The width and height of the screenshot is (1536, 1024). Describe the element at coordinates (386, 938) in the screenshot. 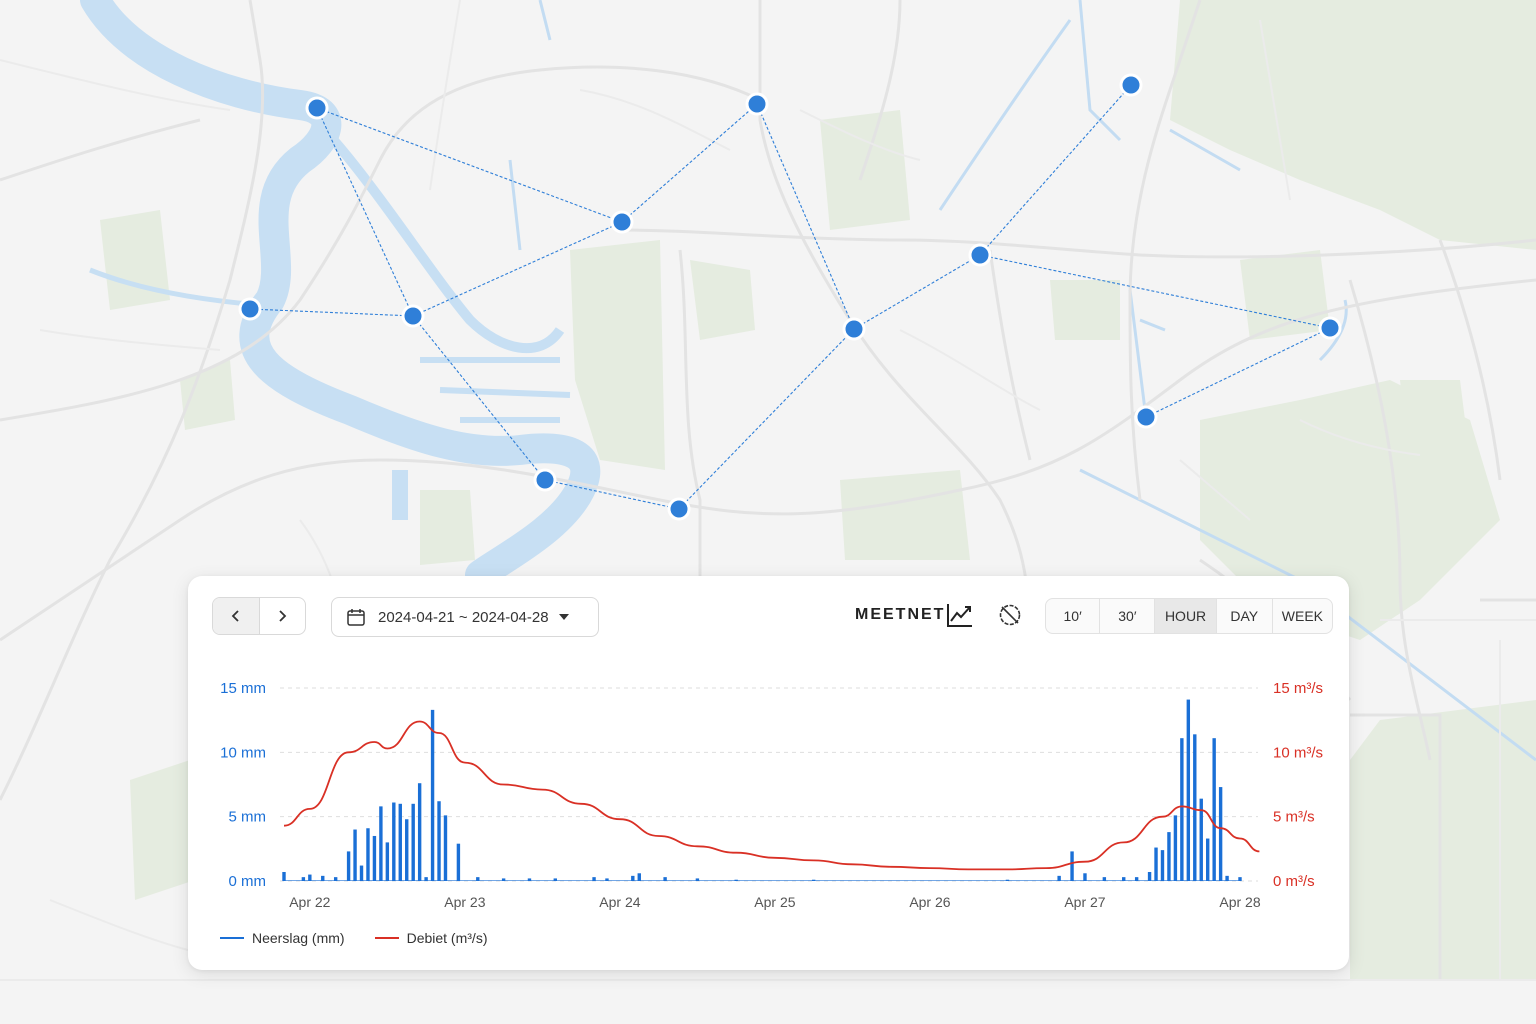

I see `legend-swatch` at that location.